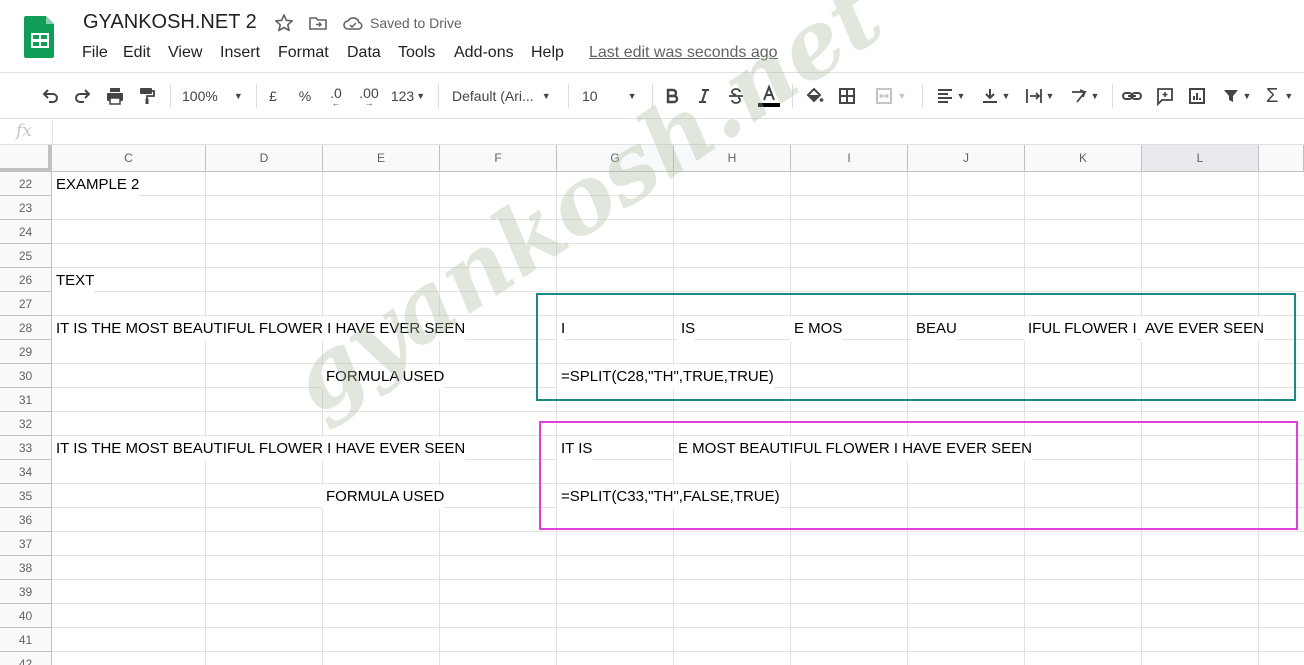 This screenshot has width=1304, height=665. Describe the element at coordinates (26, 640) in the screenshot. I see `row-header-41: 41` at that location.